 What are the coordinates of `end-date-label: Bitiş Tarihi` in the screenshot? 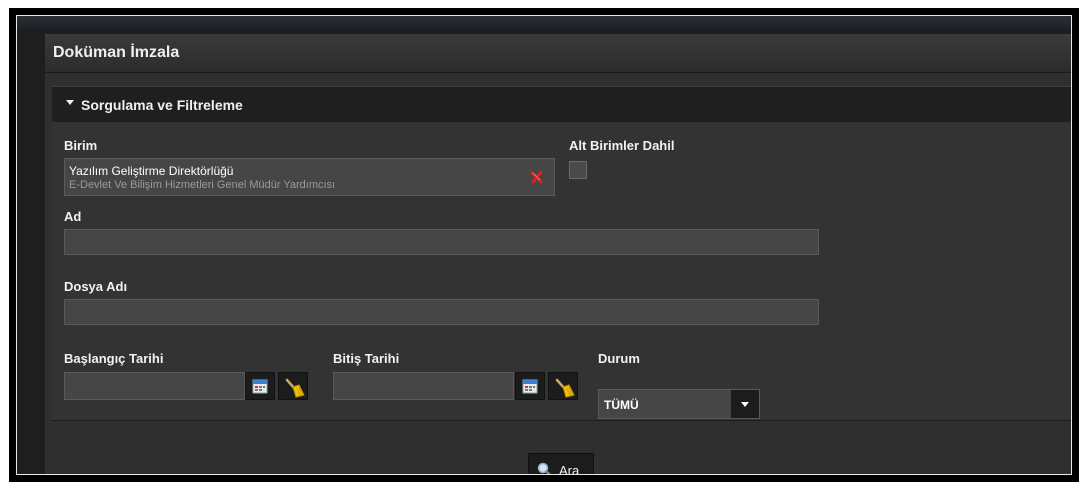 It's located at (366, 358).